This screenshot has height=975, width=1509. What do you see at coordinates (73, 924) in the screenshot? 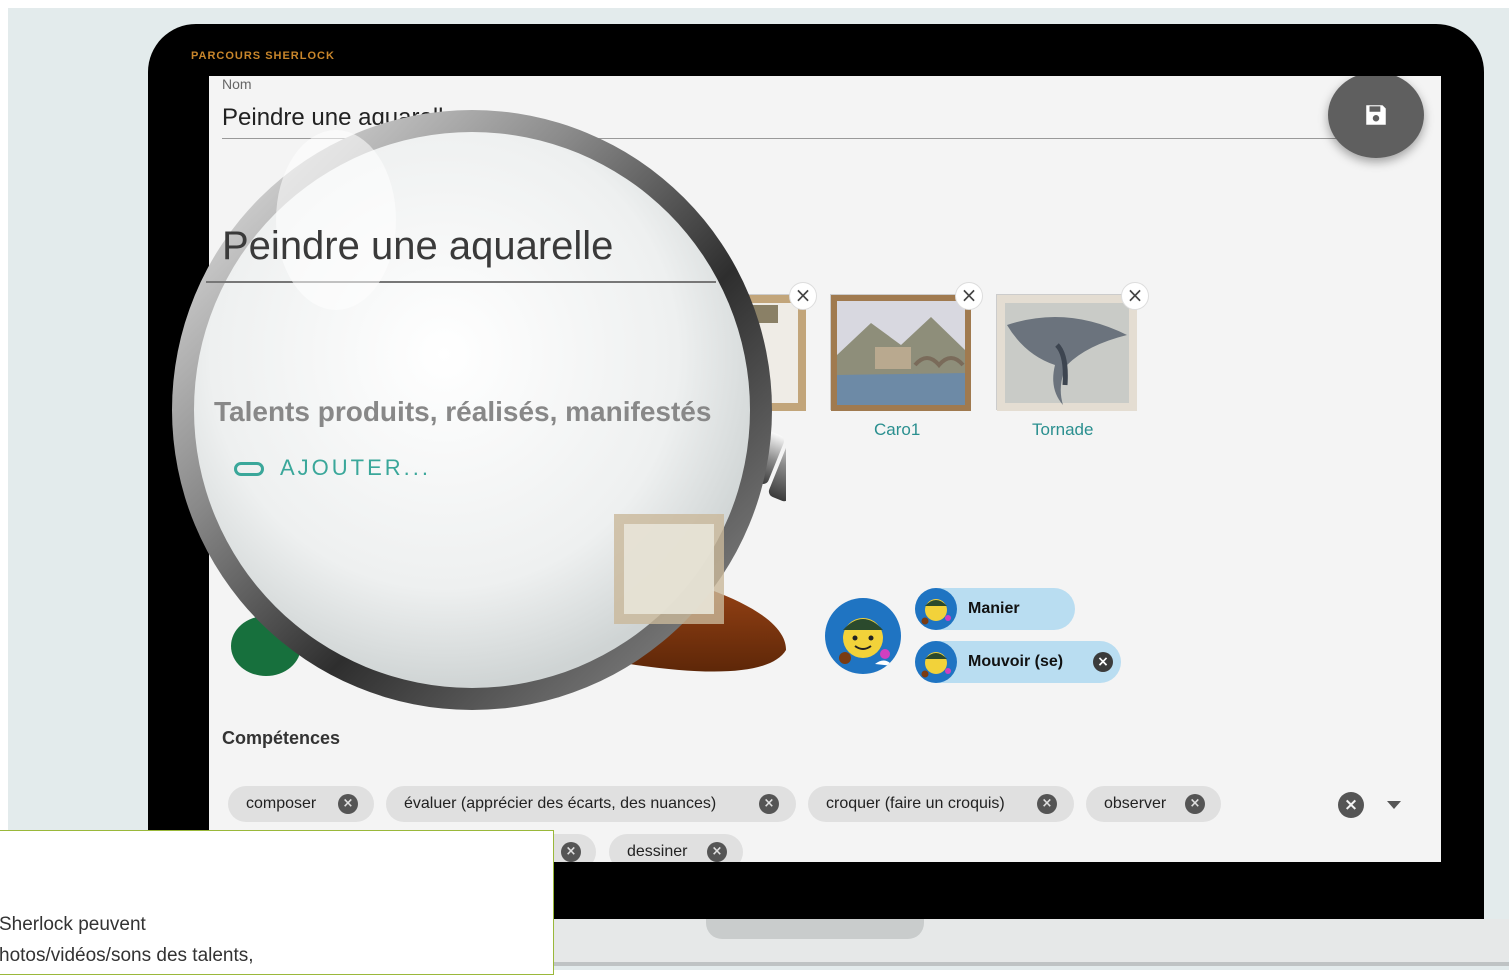
I see `caption-line: Sherlock peuvent` at bounding box center [73, 924].